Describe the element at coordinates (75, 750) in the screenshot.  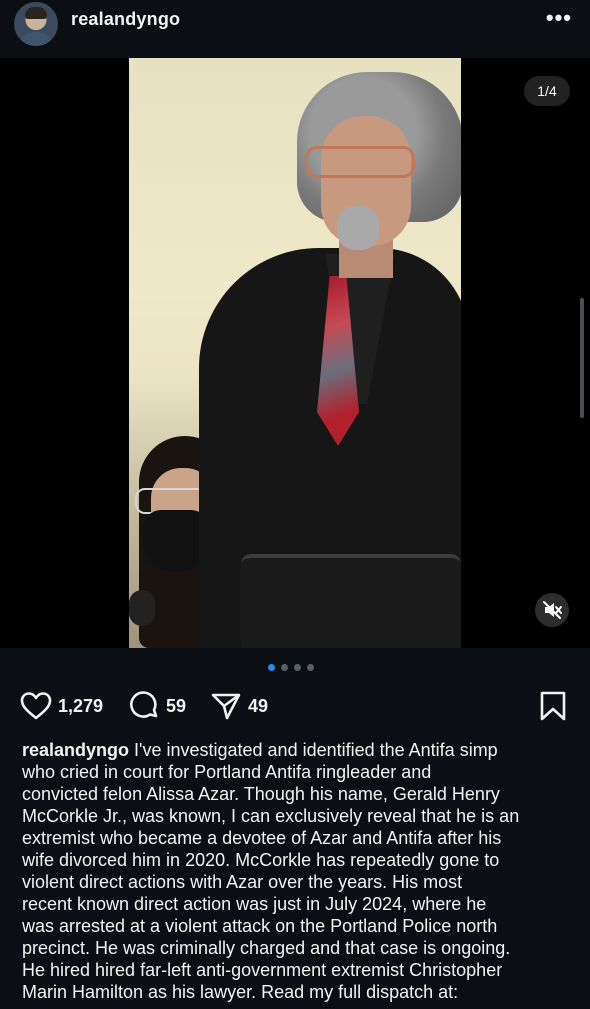
I see `caption-username: realandyngo` at that location.